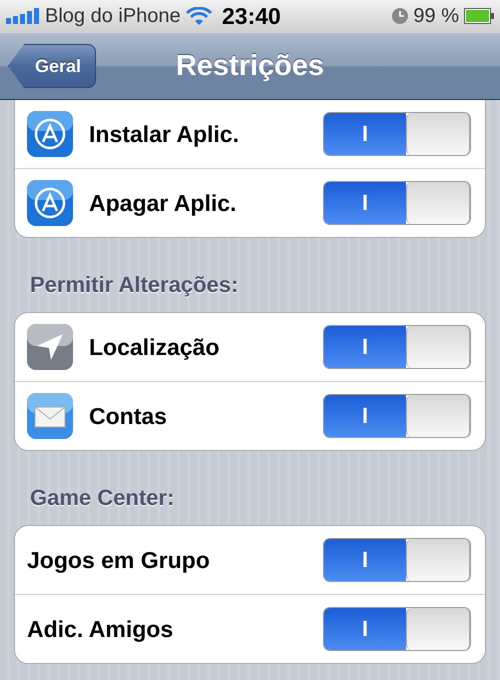 Image resolution: width=500 pixels, height=680 pixels. I want to click on row-label: Localização, so click(154, 347).